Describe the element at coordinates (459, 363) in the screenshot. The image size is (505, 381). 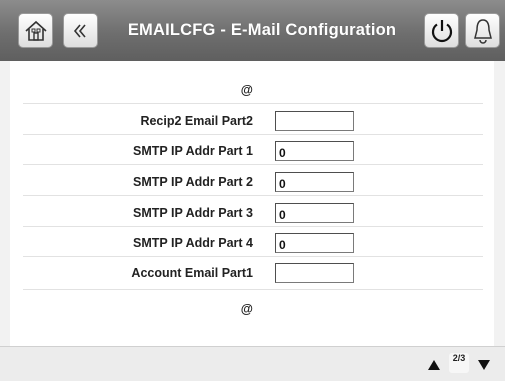
I see `page-indicator: 2/3` at that location.